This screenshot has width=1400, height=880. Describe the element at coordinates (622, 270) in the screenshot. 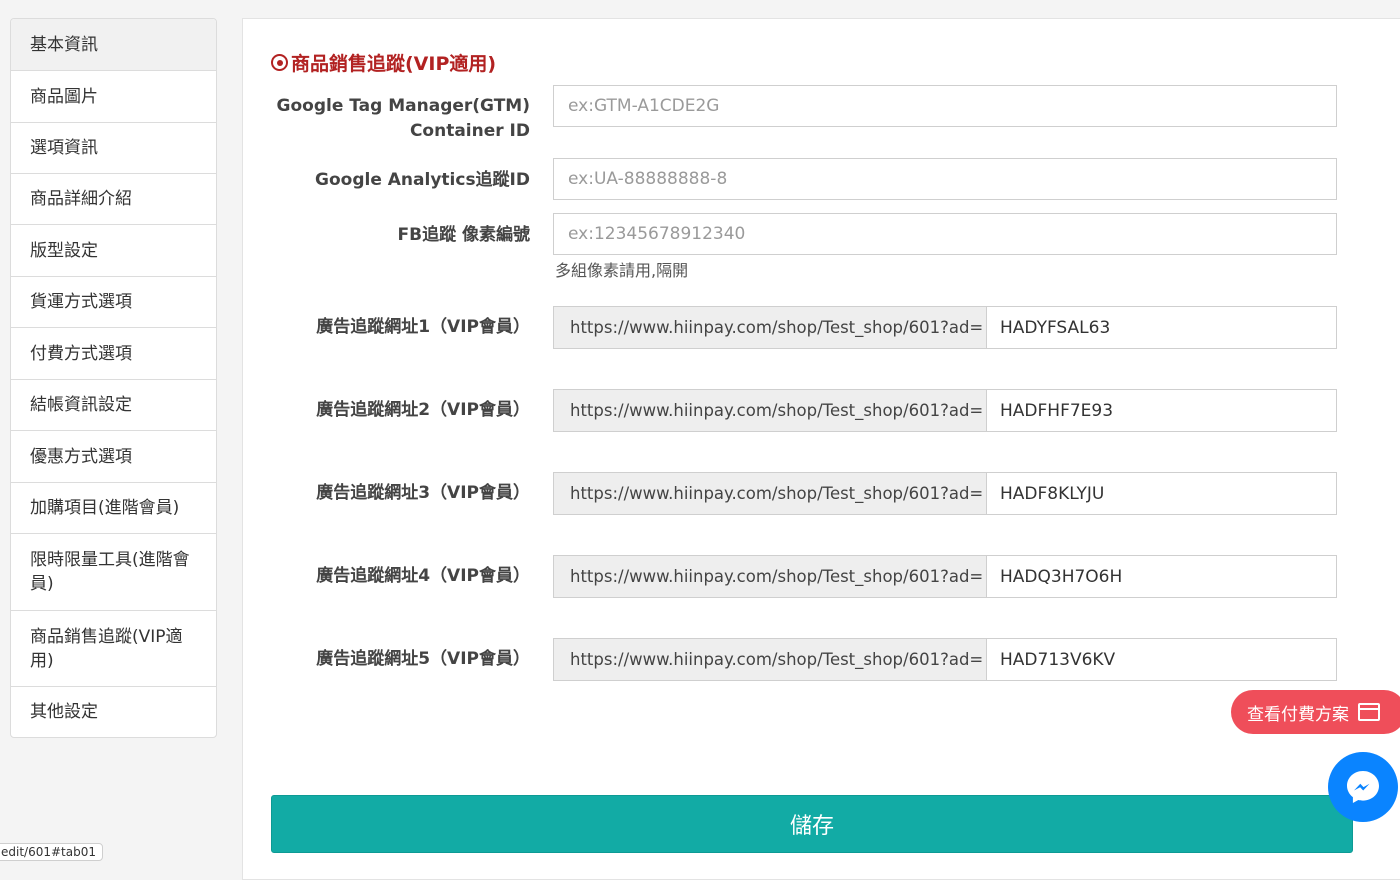

I see `fb-pixel-help: 多組像素請用,隔開` at that location.